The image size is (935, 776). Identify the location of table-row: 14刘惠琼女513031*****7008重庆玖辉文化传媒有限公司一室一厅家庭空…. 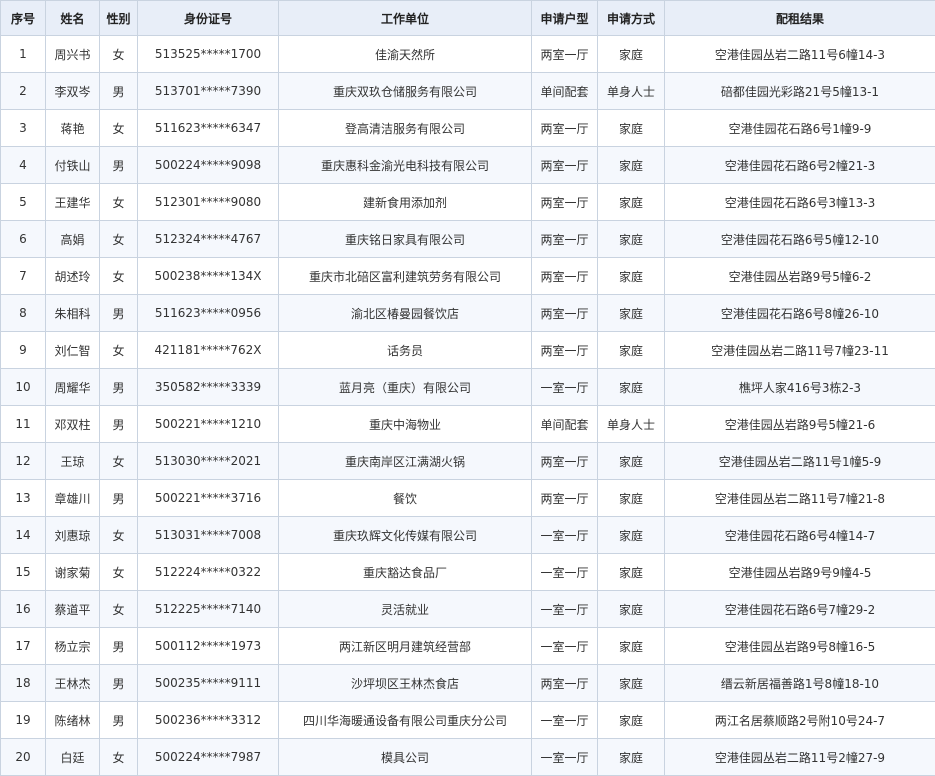
(468, 535).